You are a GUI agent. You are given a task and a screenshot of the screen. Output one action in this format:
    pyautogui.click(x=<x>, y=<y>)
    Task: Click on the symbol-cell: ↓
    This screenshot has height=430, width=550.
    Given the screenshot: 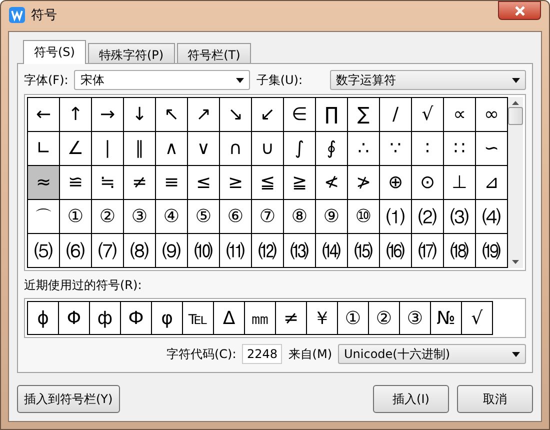 What is the action you would take?
    pyautogui.click(x=140, y=115)
    